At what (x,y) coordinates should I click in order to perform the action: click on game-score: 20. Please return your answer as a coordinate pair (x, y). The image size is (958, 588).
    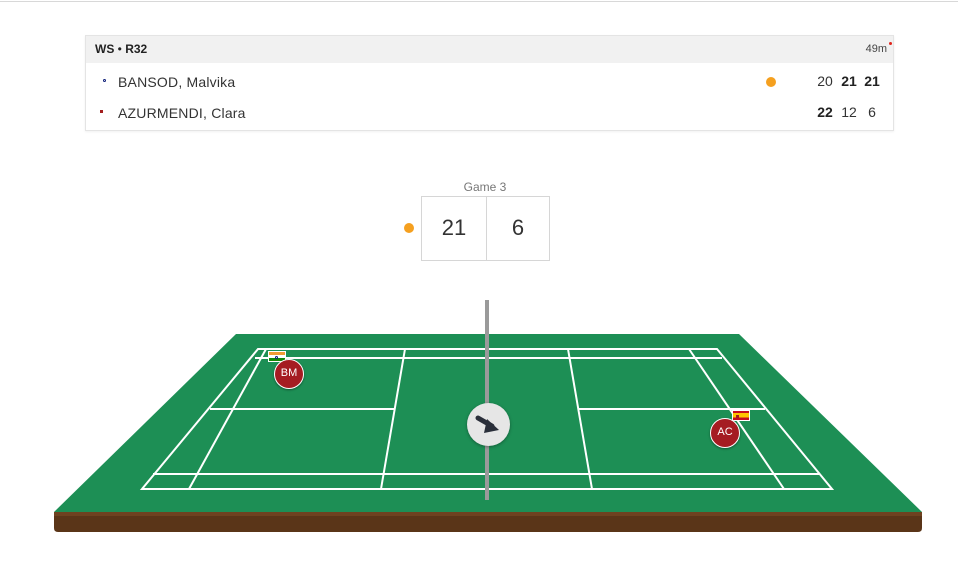
    Looking at the image, I should click on (825, 81).